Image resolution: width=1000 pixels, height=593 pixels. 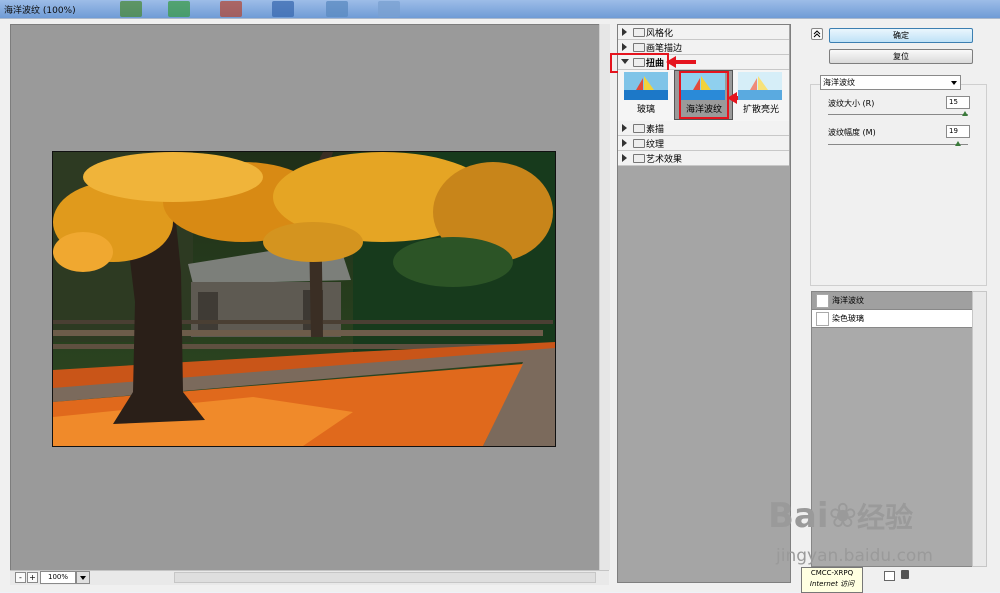 What do you see at coordinates (958, 131) in the screenshot?
I see `ripple-magnitude-field: 19` at bounding box center [958, 131].